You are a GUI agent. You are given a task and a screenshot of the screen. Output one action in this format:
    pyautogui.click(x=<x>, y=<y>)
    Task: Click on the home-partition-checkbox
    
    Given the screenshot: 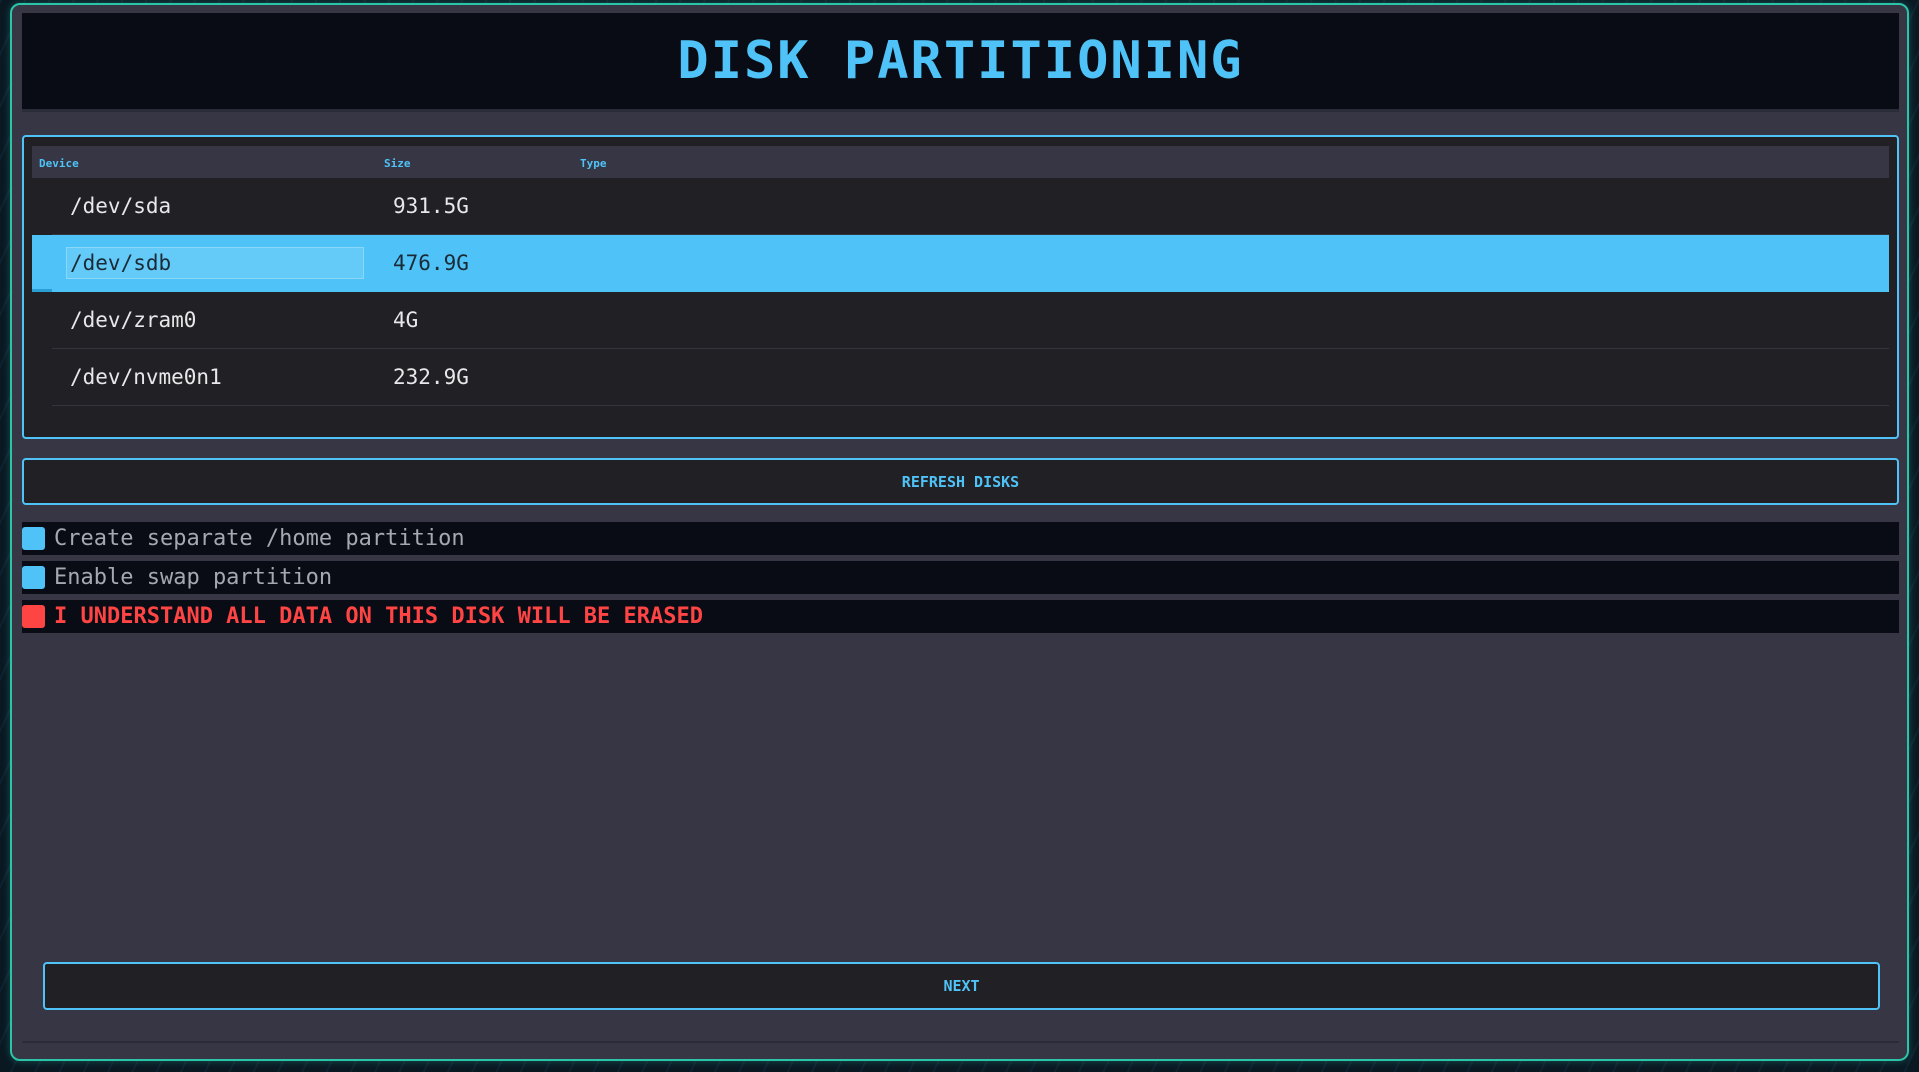 What is the action you would take?
    pyautogui.click(x=33, y=538)
    